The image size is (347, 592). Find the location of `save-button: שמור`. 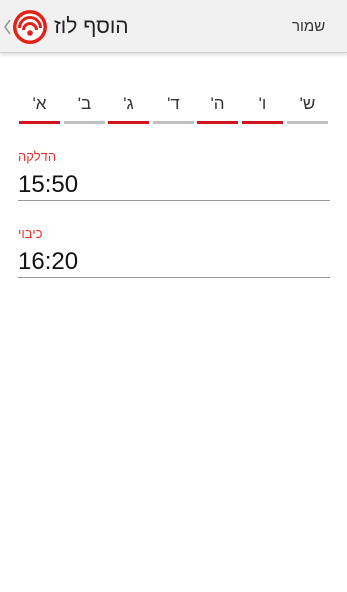

save-button: שמור is located at coordinates (317, 27).